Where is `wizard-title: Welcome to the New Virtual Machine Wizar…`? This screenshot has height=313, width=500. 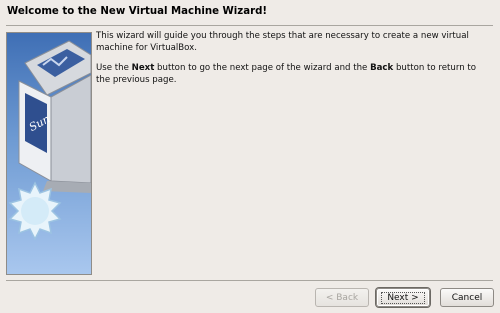
wizard-title: Welcome to the New Virtual Machine Wizar… is located at coordinates (137, 11).